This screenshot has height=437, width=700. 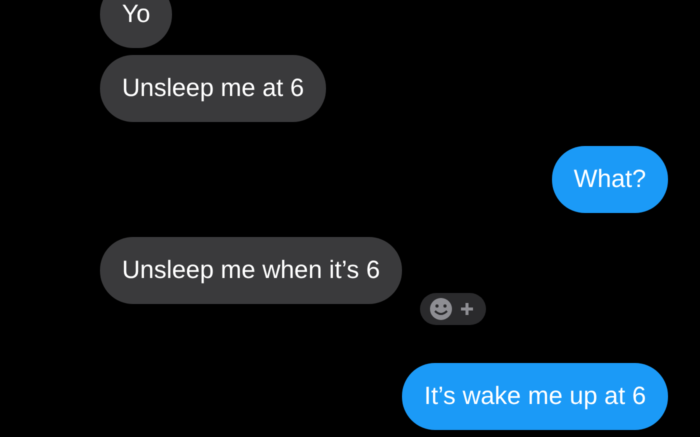 I want to click on message-bubble: Unsleep me when it’s 6, so click(x=251, y=270).